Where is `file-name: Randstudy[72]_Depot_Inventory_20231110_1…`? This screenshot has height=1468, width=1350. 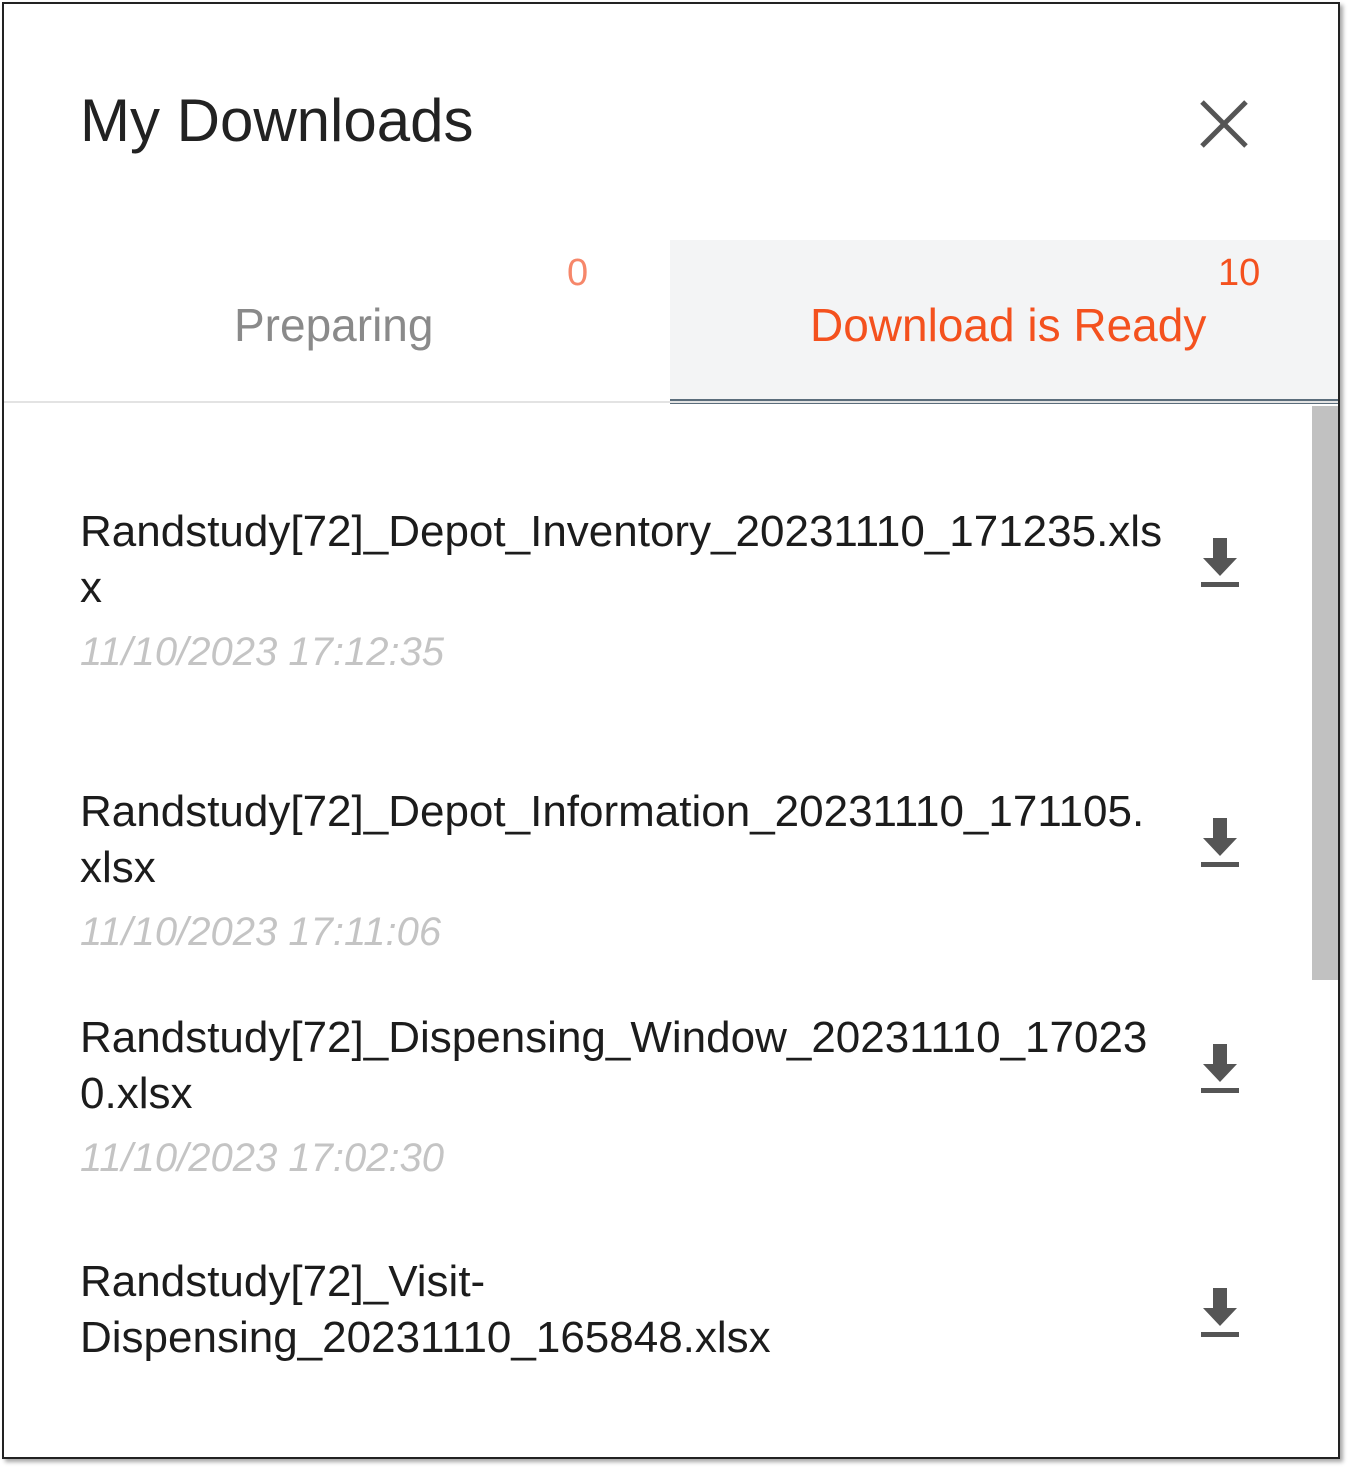
file-name: Randstudy[72]_Depot_Inventory_20231110_1… is located at coordinates (621, 559).